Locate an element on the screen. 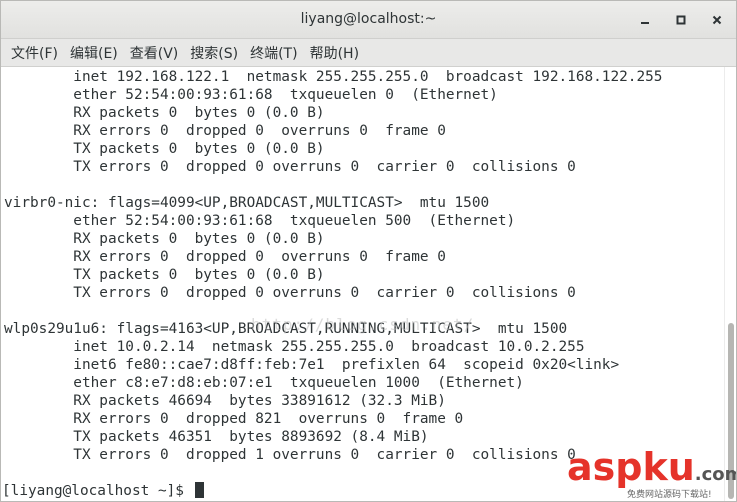 This screenshot has width=737, height=502. menu-file: 文件(F) is located at coordinates (34, 53).